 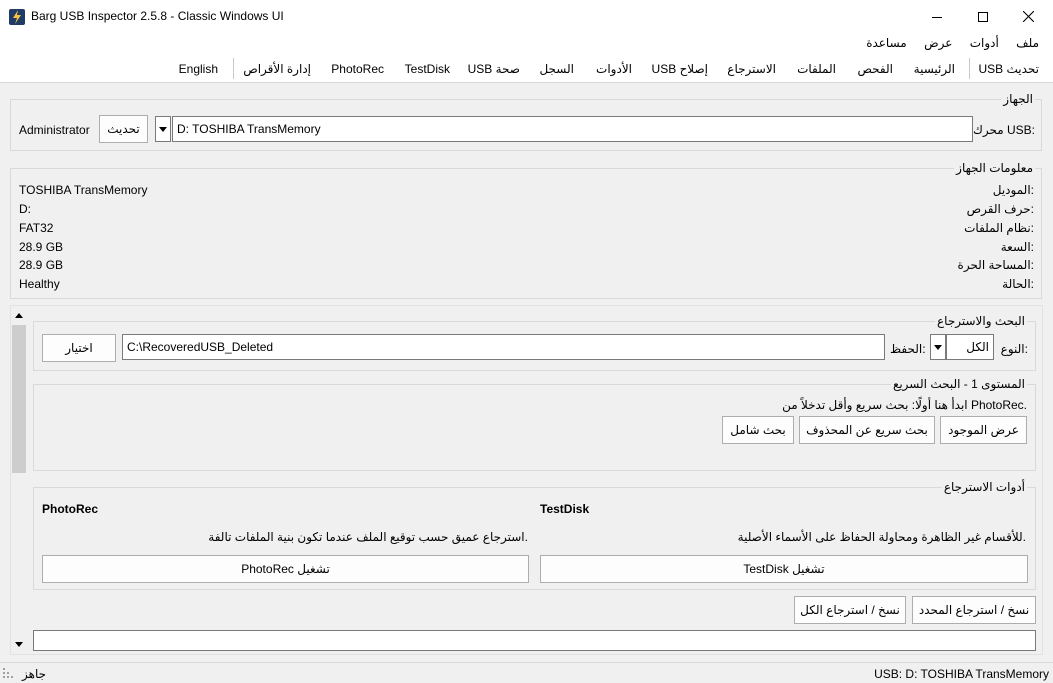 What do you see at coordinates (784, 569) in the screenshot?
I see `run-testdisk-button: TestDisk تشغيل` at bounding box center [784, 569].